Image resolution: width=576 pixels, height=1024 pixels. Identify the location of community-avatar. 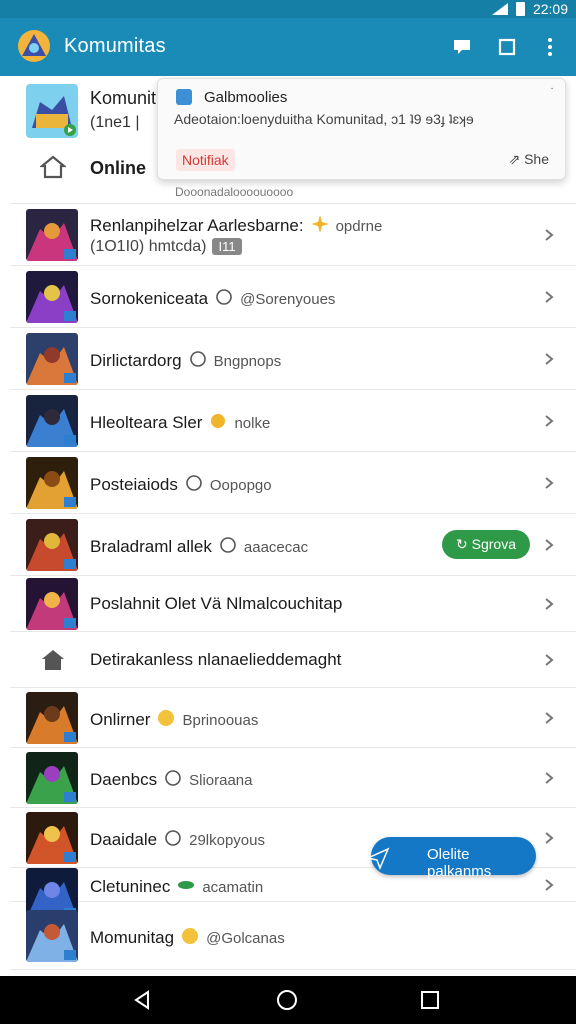
(52, 111).